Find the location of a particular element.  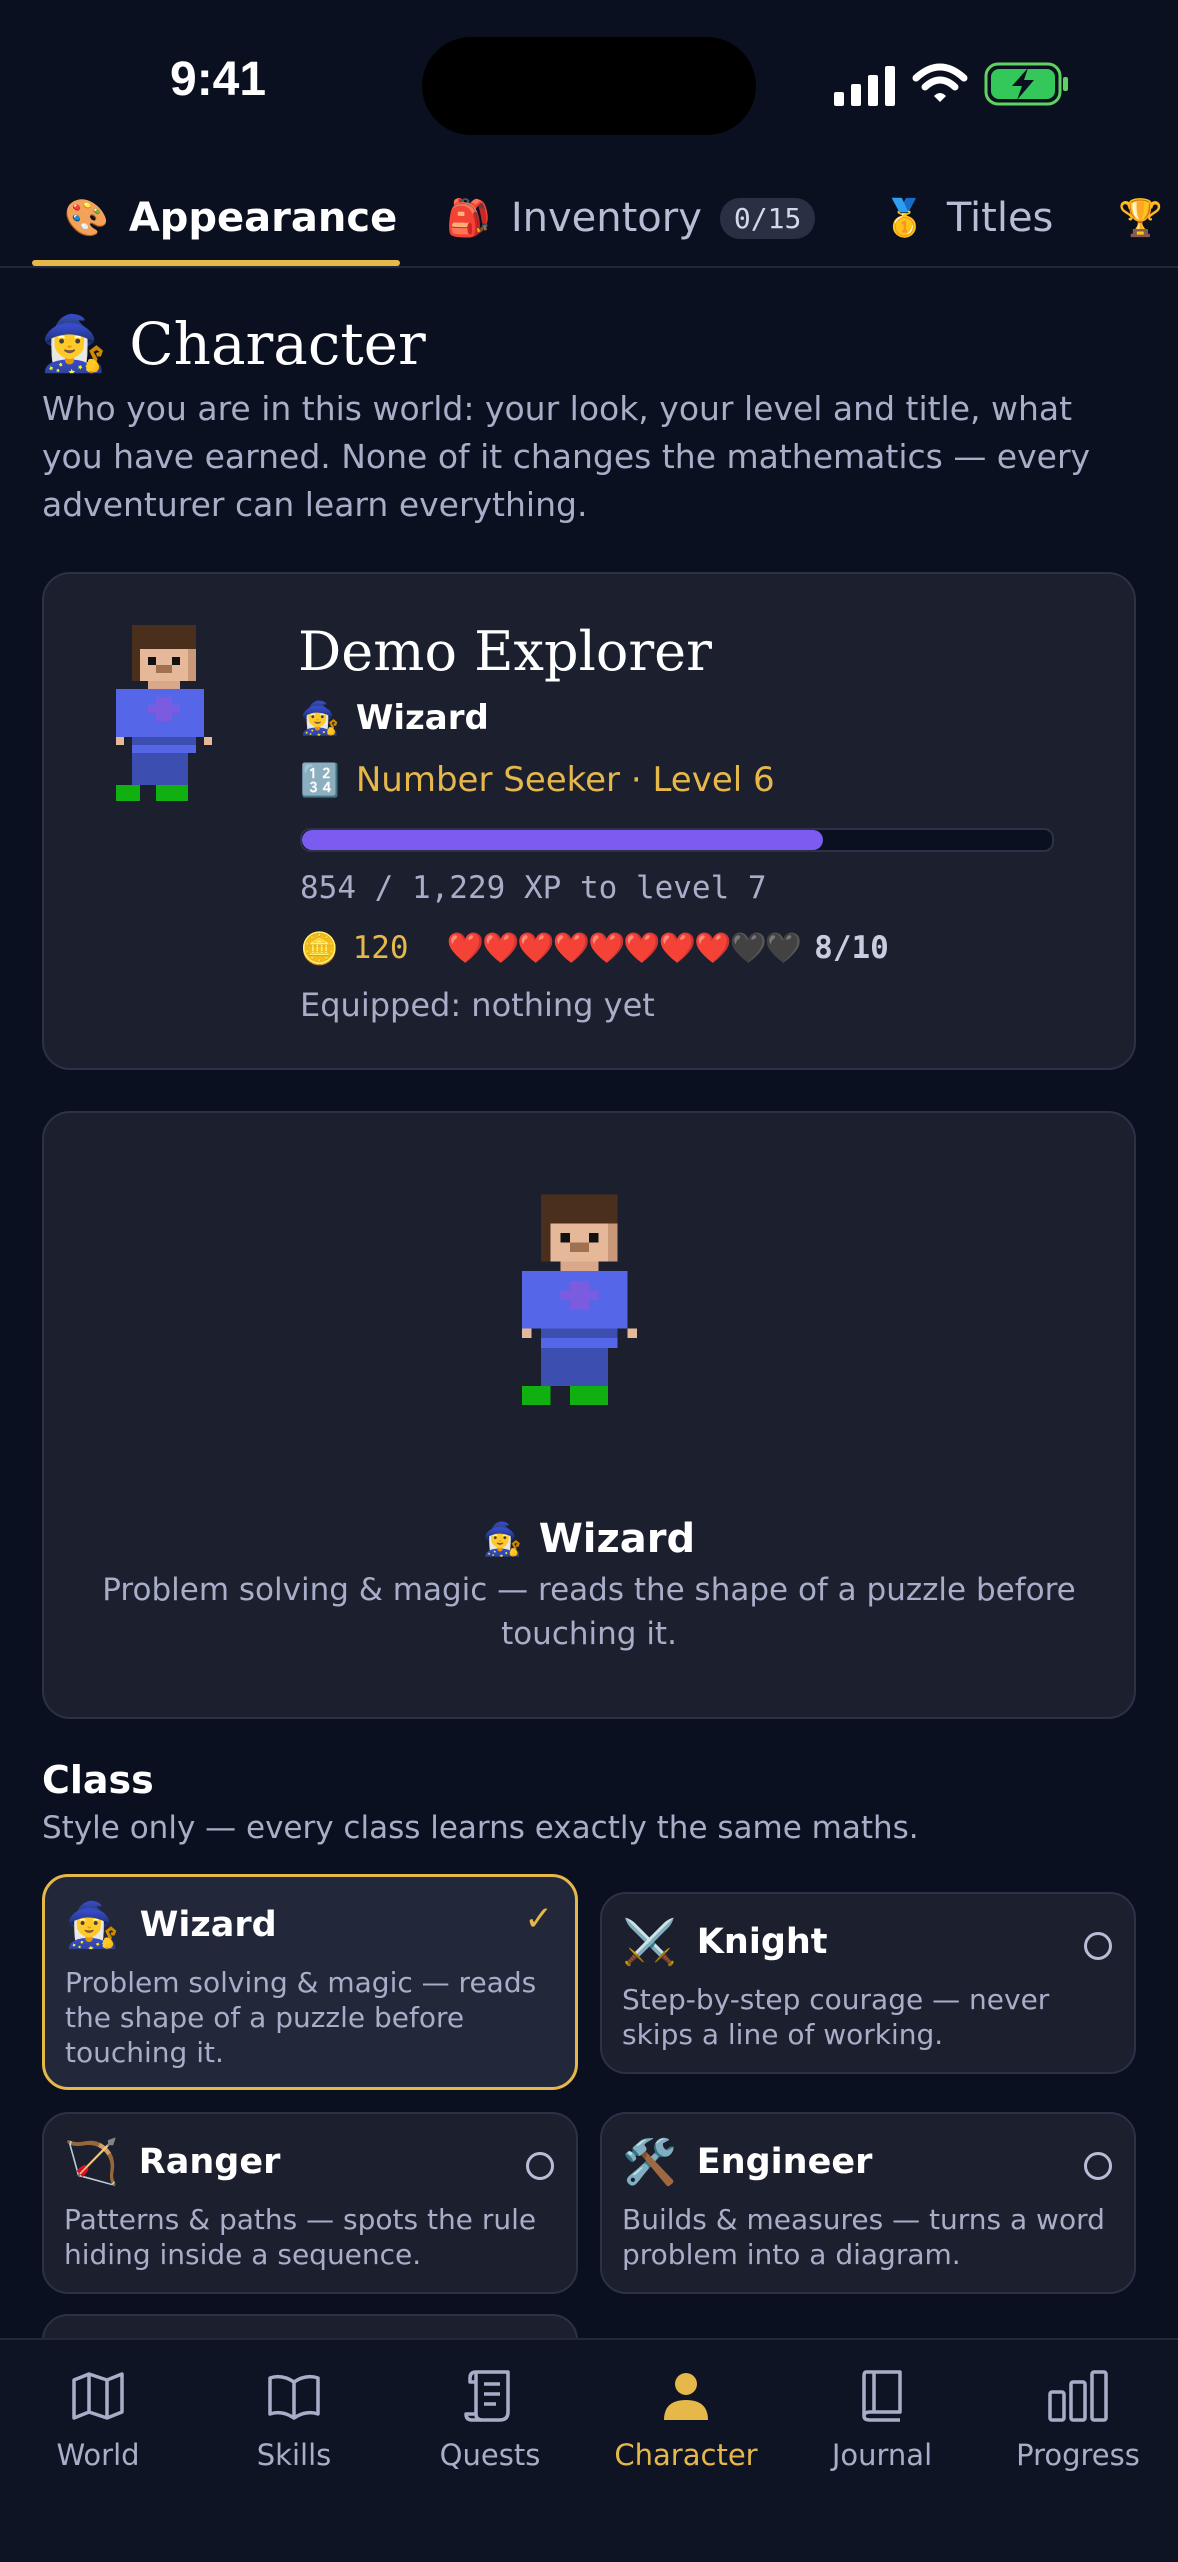

hearts-empty-icon: 🖤🖤 is located at coordinates (765, 948).